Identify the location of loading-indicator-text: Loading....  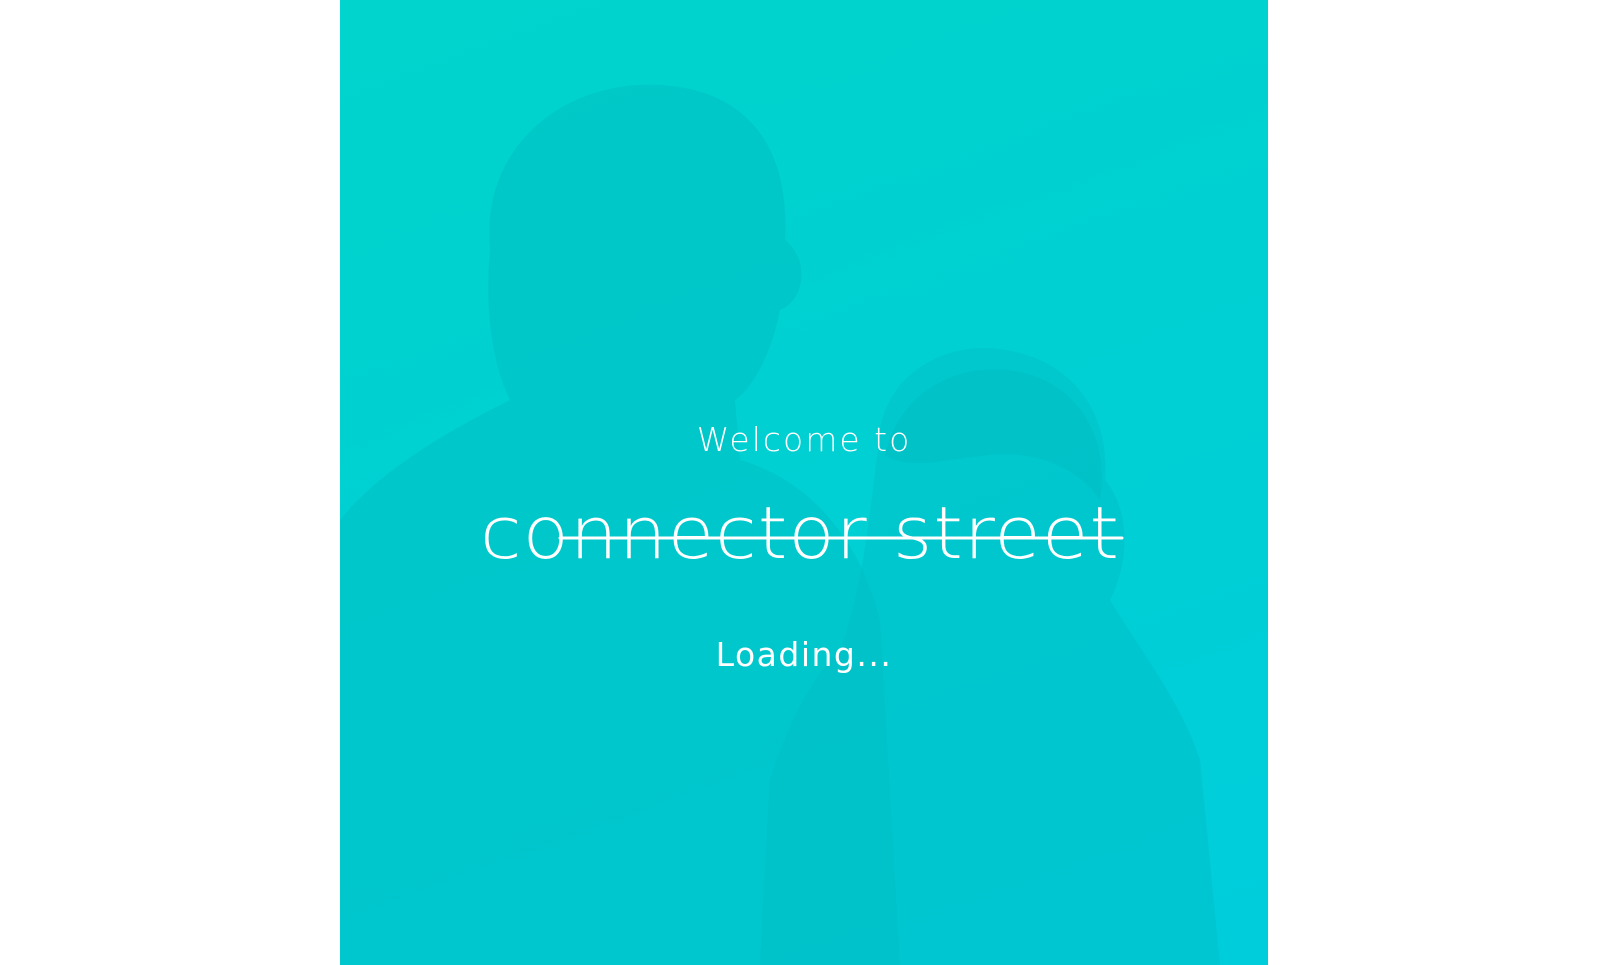
(804, 654).